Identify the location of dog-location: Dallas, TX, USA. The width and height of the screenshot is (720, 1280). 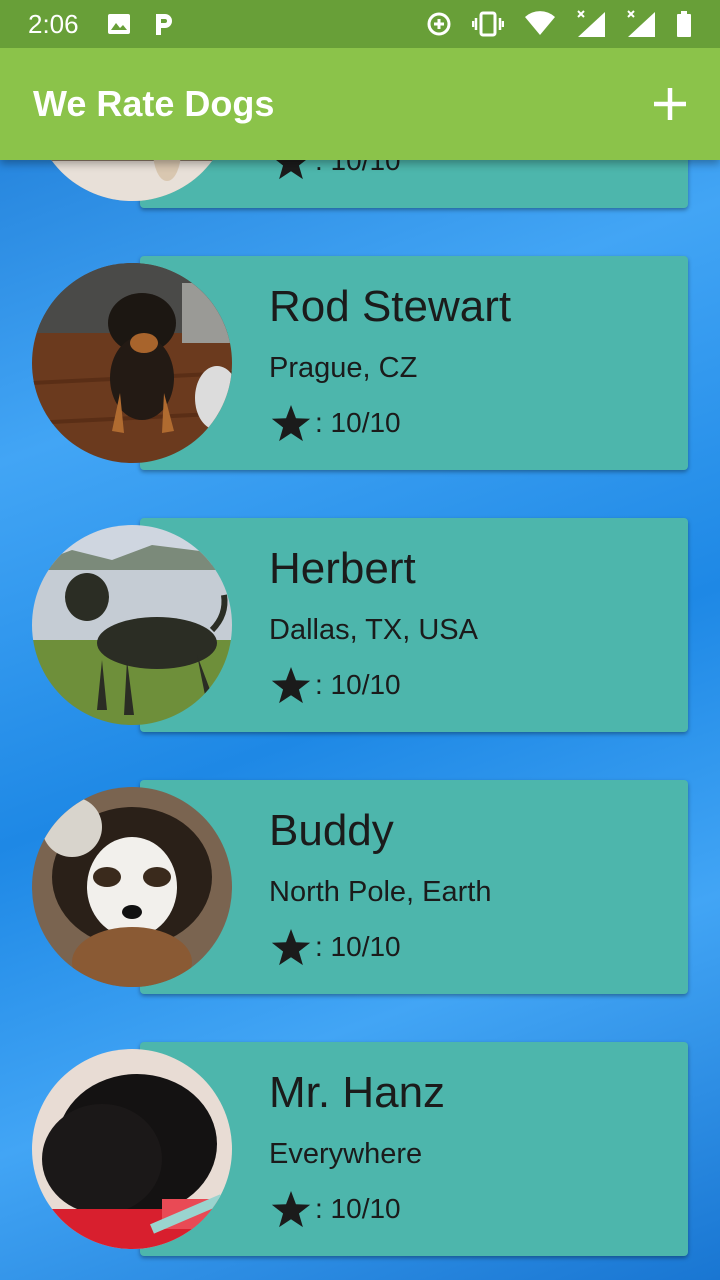
(373, 630).